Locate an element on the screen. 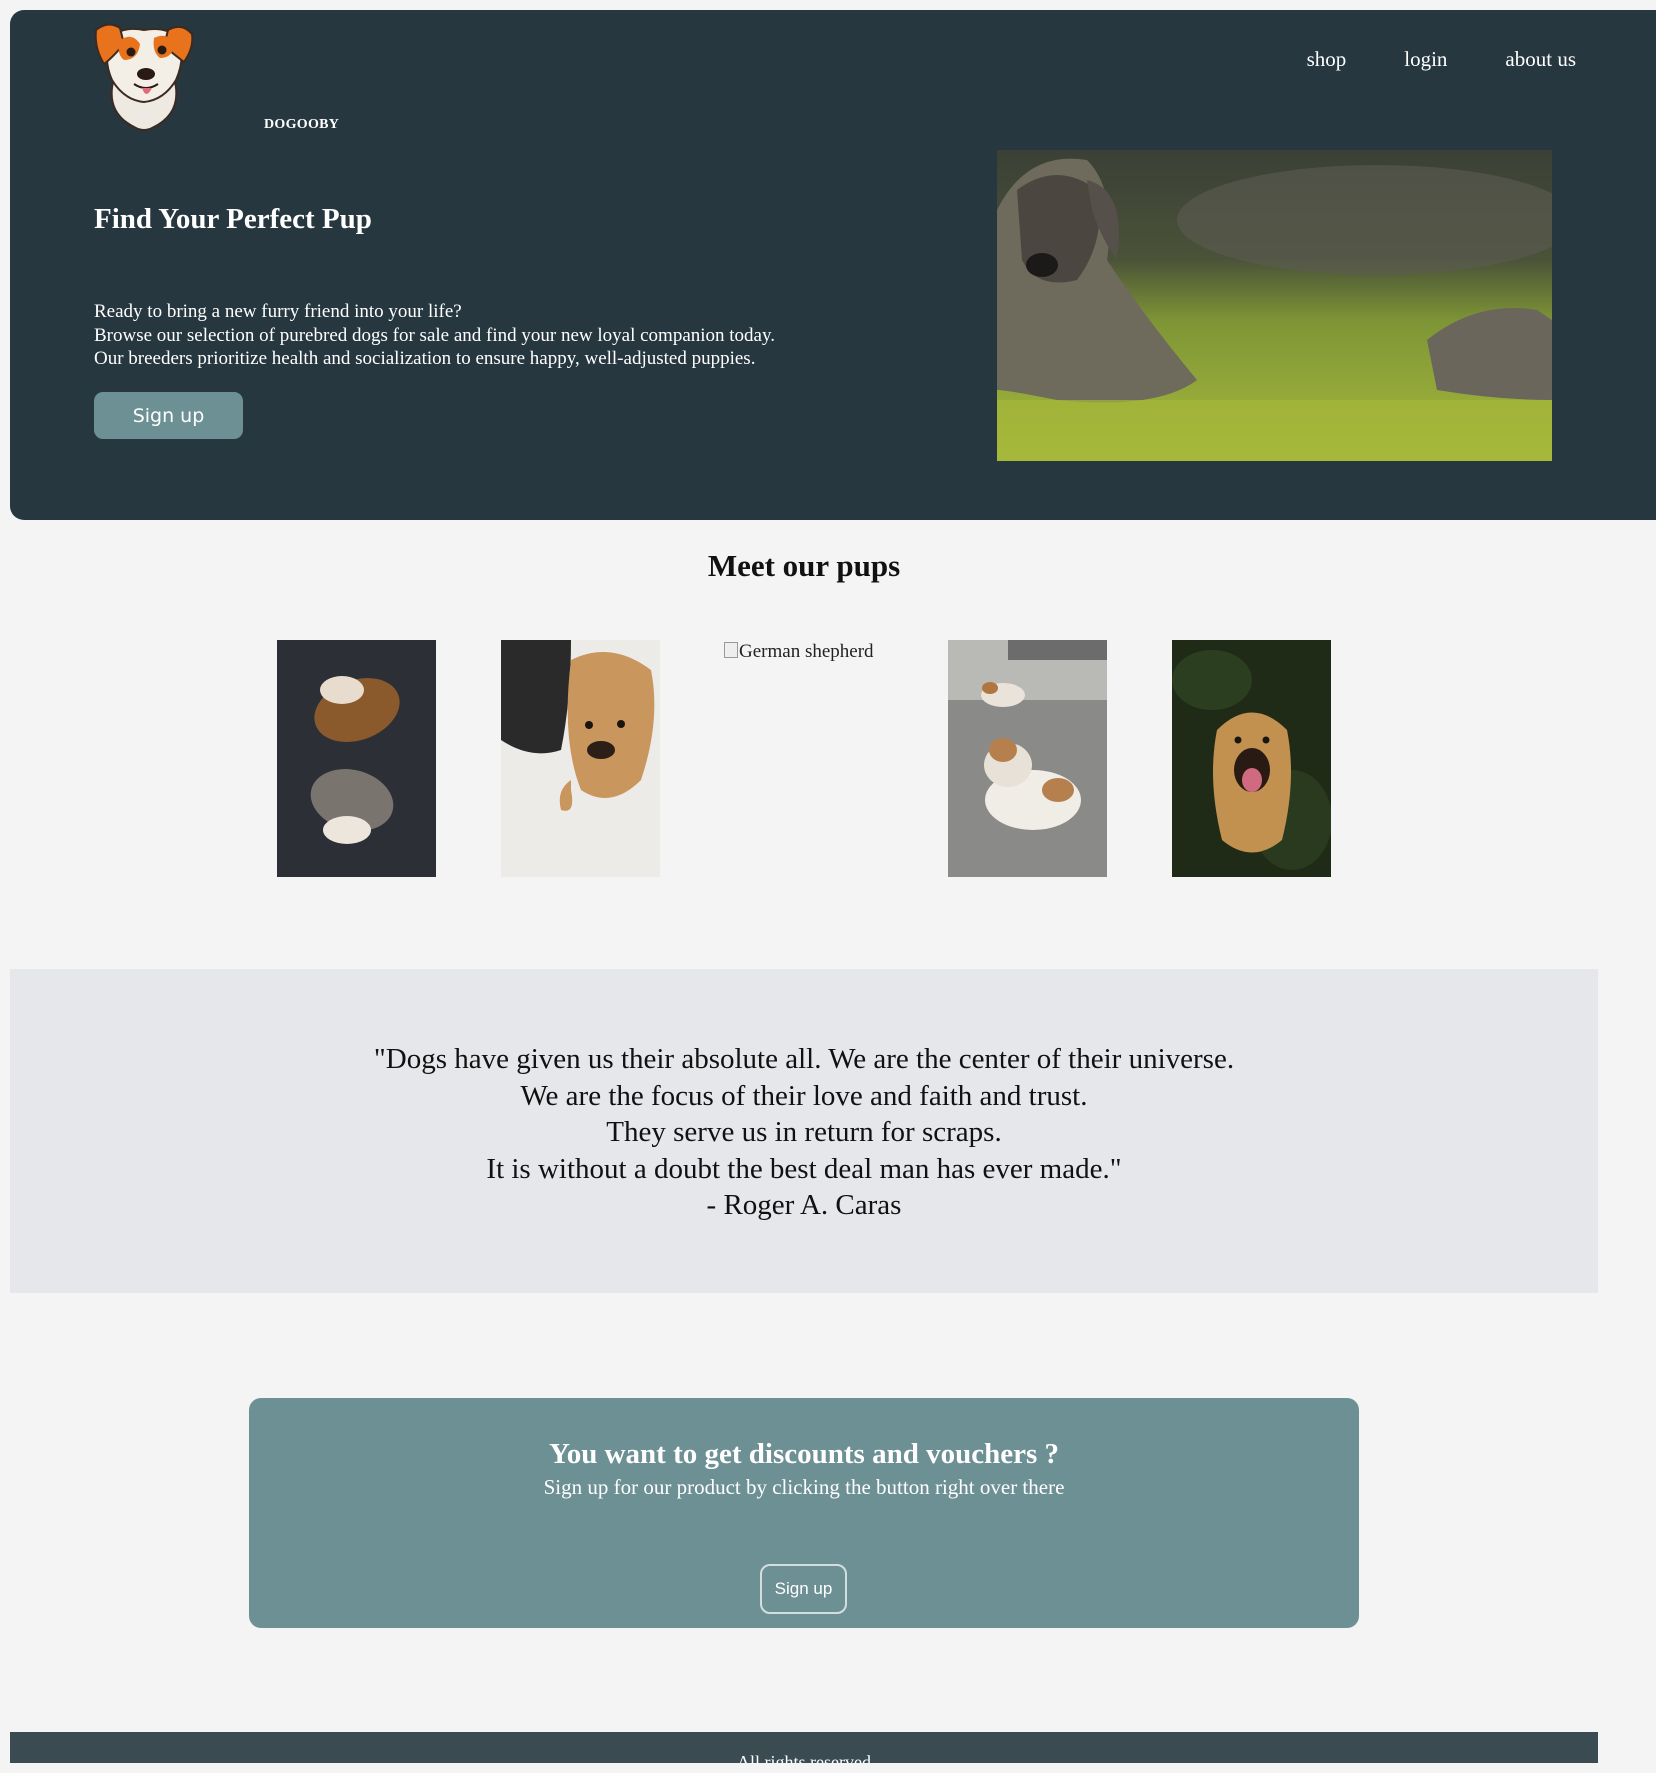 Image resolution: width=1656 pixels, height=1773 pixels. quote-author: - Roger A. Caras is located at coordinates (804, 1205).